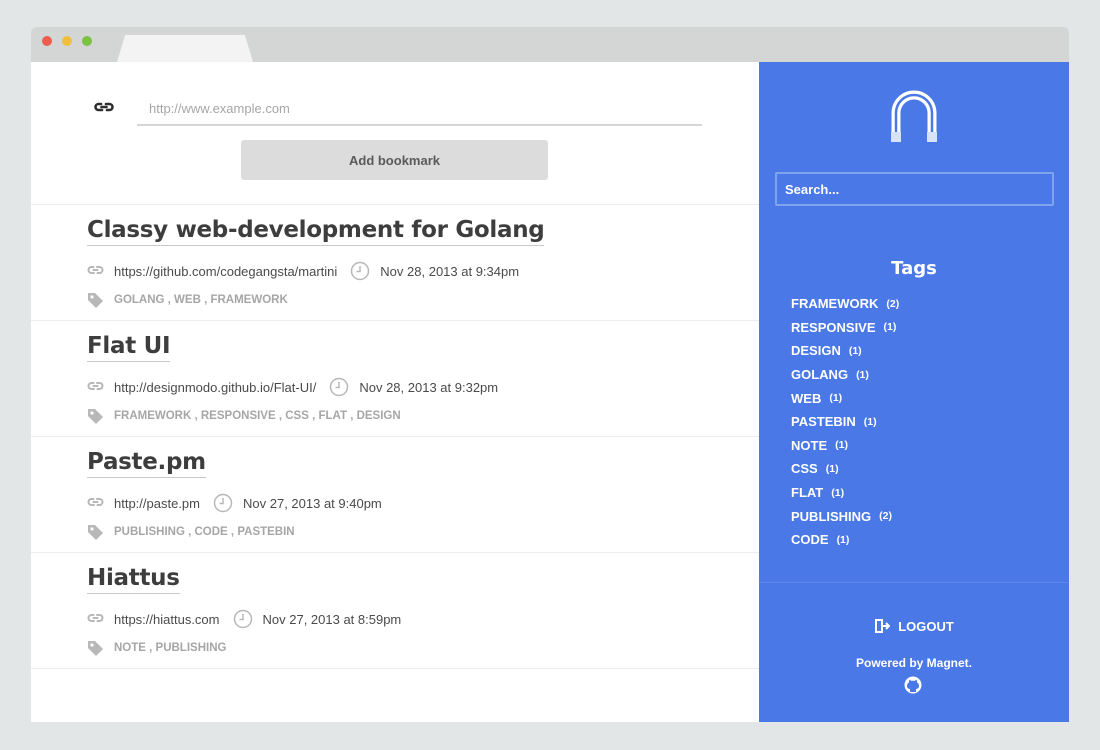 This screenshot has height=750, width=1100. What do you see at coordinates (225, 271) in the screenshot?
I see `bookmark-url: https://github.com/codegangsta/martini` at bounding box center [225, 271].